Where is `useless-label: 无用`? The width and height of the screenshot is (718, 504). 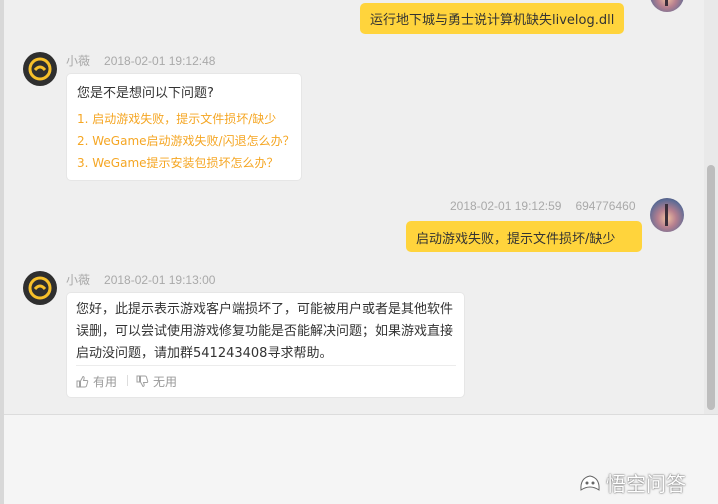
useless-label: 无用 is located at coordinates (165, 382).